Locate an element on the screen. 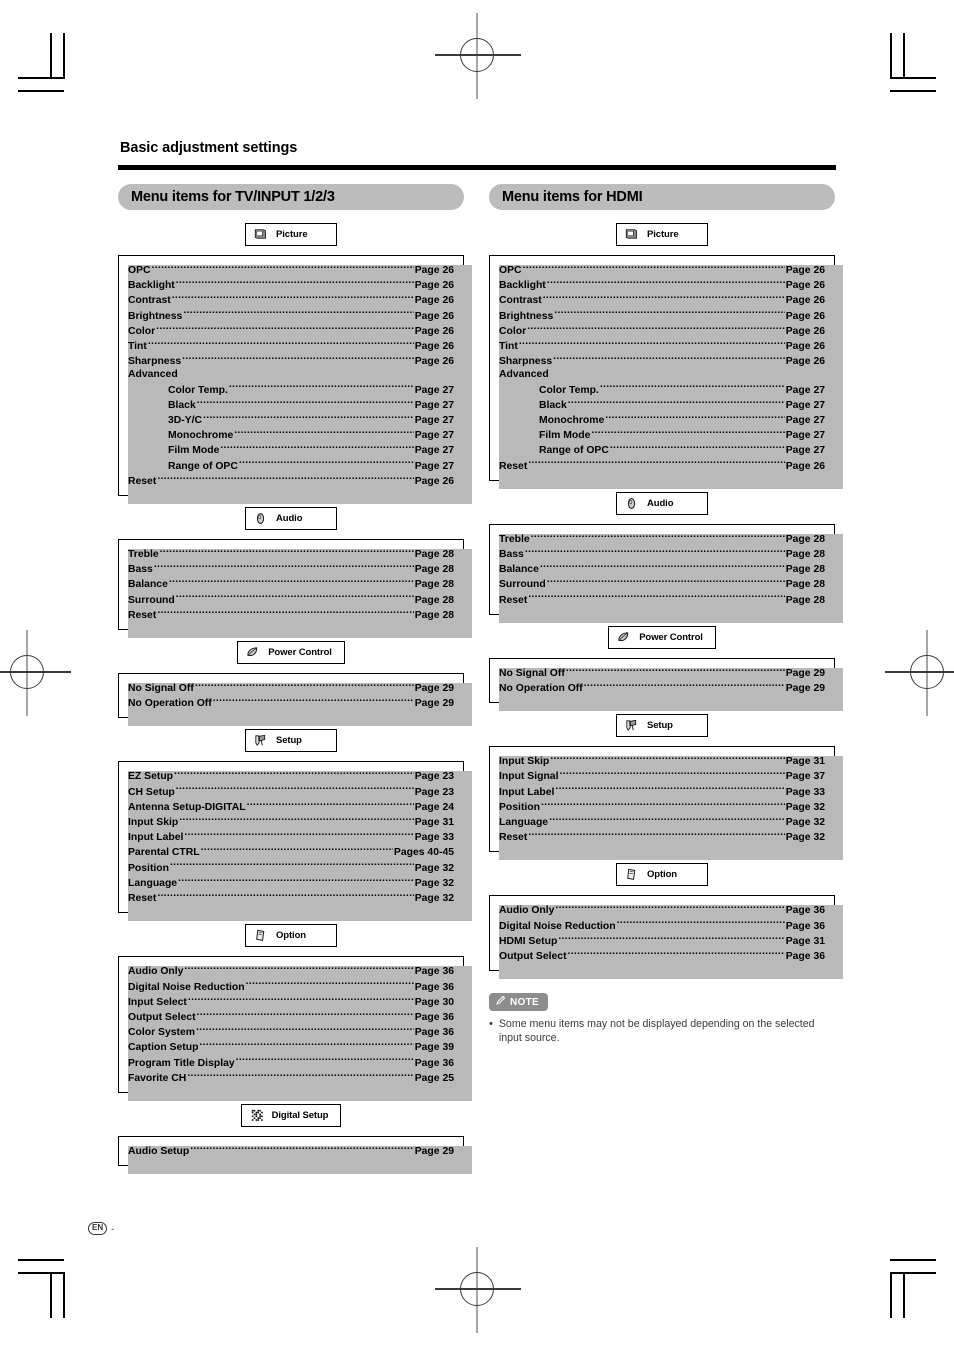  menu-item-row: Range of OPC Page 27 is located at coordinates (291, 465).